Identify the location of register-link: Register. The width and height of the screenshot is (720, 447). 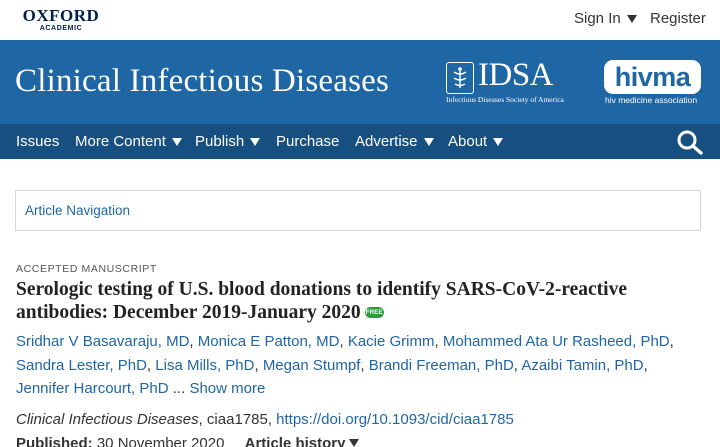
(678, 18).